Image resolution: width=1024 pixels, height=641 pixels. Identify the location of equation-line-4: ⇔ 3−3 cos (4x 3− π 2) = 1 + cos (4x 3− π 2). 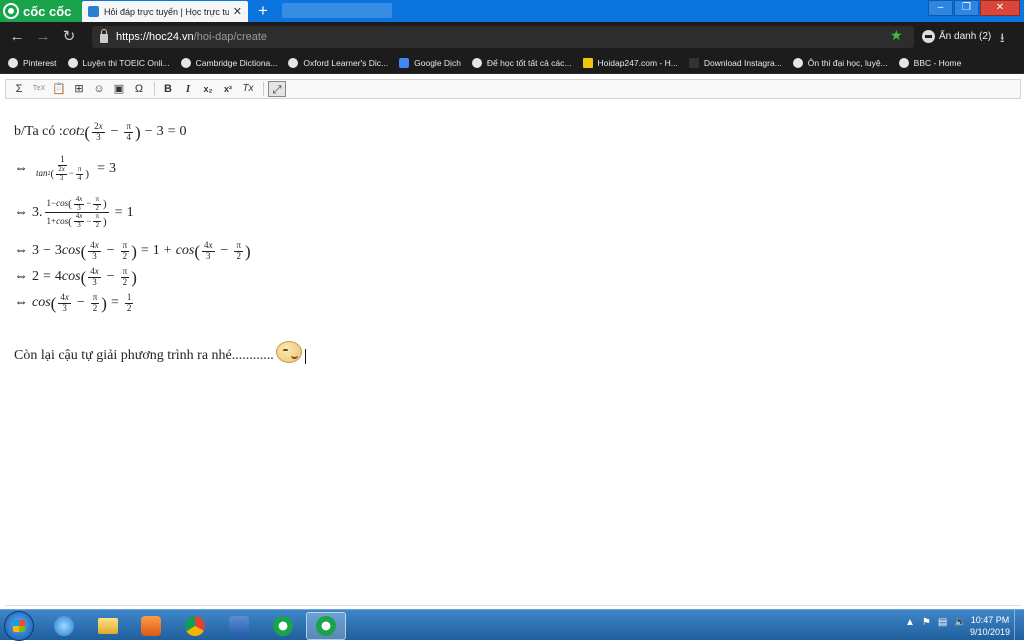
(132, 250).